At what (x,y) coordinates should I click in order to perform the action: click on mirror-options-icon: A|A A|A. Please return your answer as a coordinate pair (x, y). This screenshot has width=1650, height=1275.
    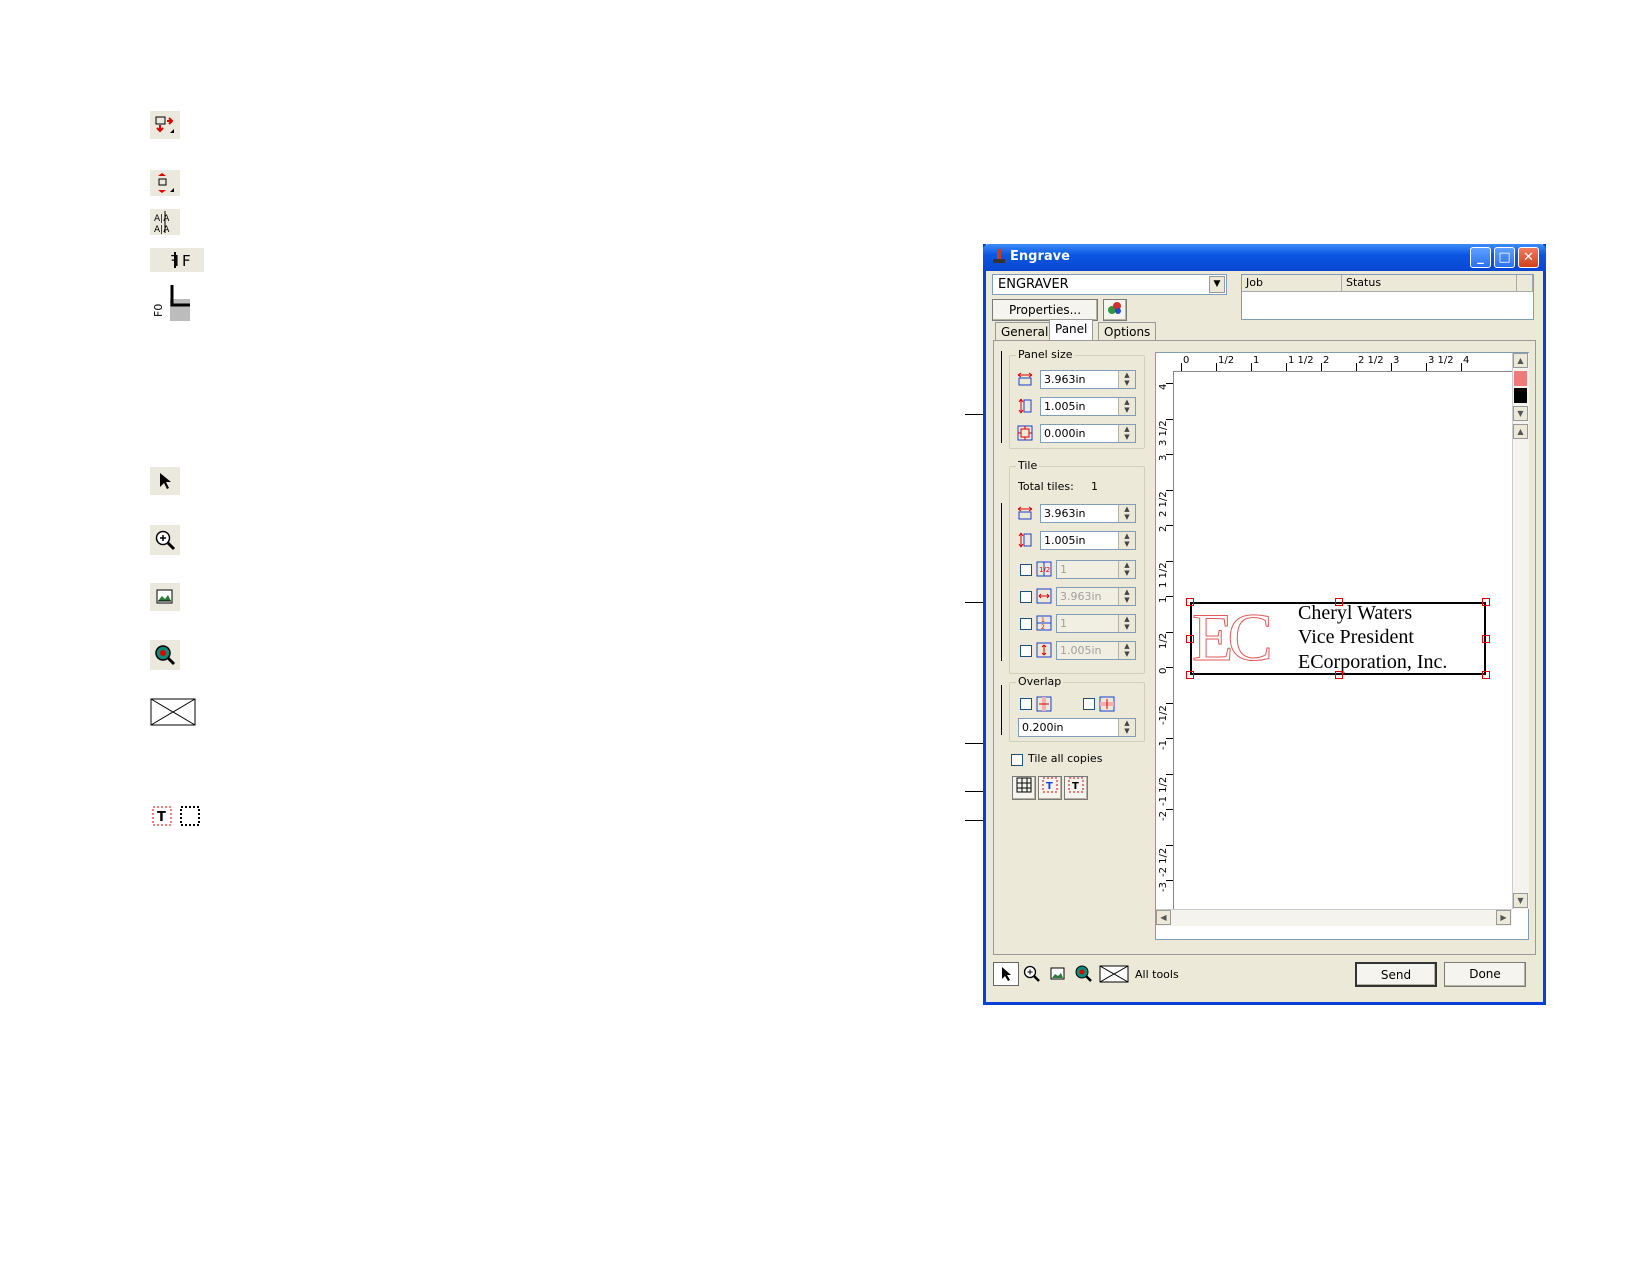
    Looking at the image, I should click on (165, 222).